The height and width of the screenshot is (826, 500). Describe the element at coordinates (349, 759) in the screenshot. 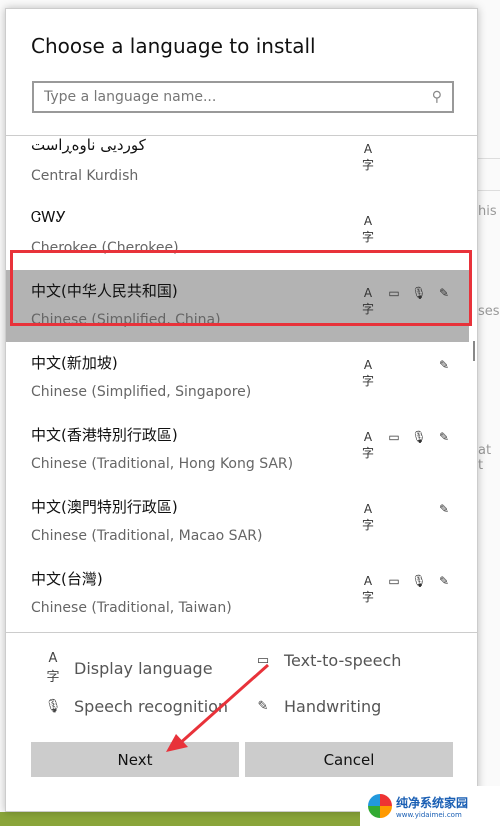

I see `cancel-button: Cancel` at that location.